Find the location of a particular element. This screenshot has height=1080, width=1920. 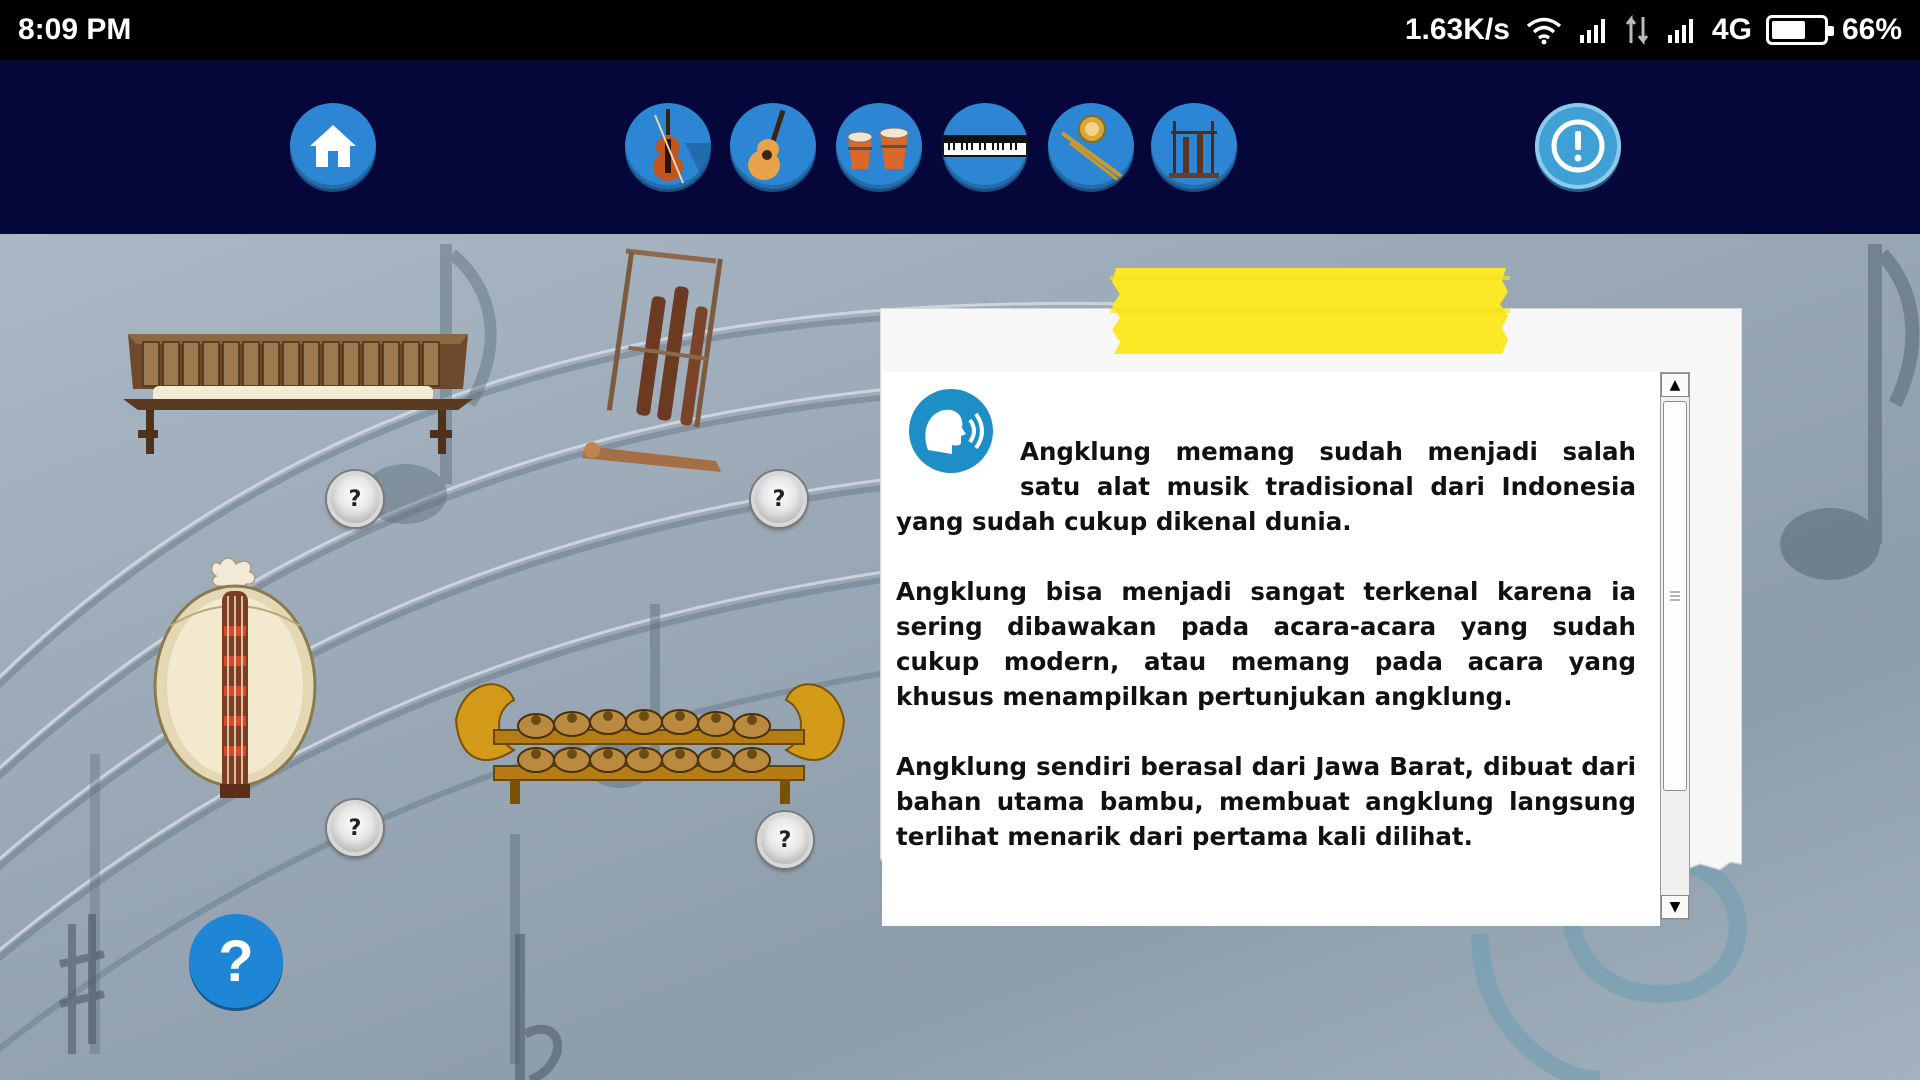

status-bar: 8:09 PM 1.63K/s 4G 66% is located at coordinates (960, 30).